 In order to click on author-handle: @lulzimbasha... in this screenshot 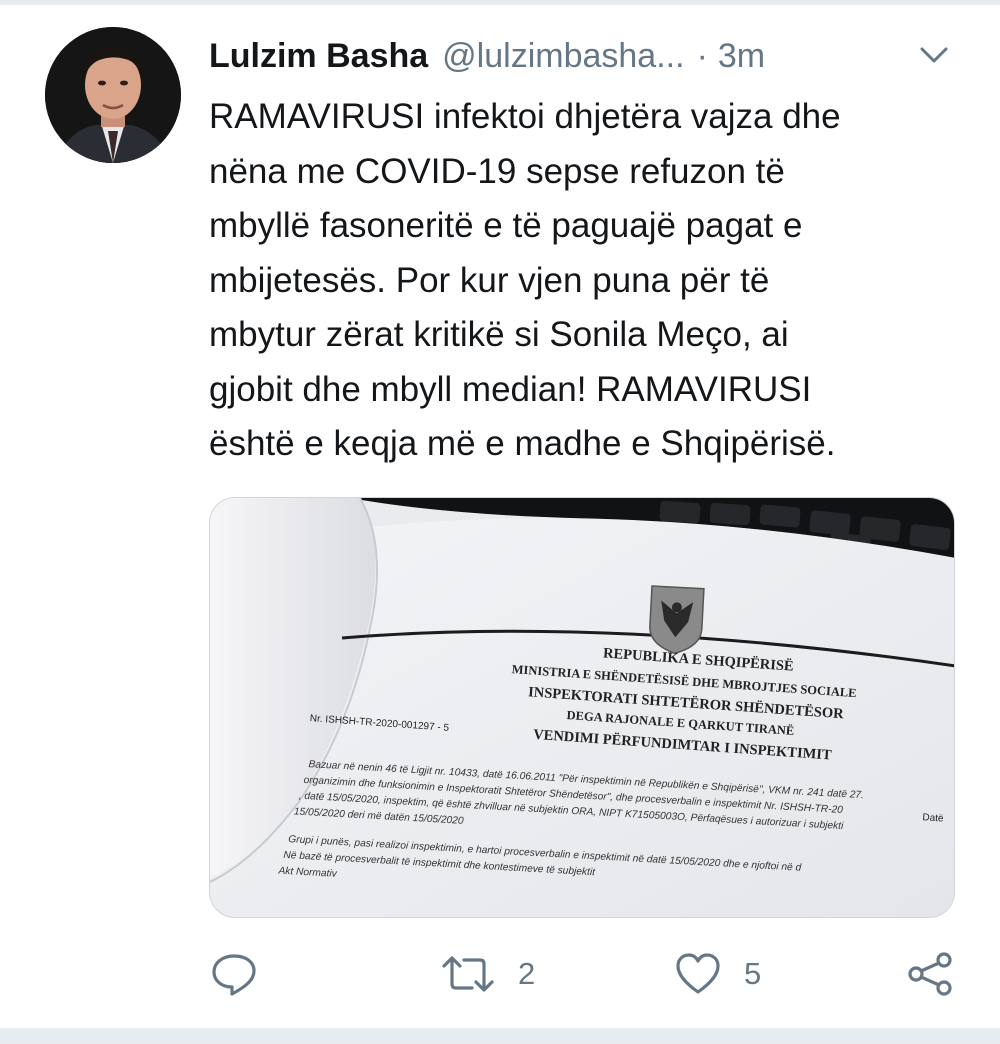, I will do `click(563, 56)`.